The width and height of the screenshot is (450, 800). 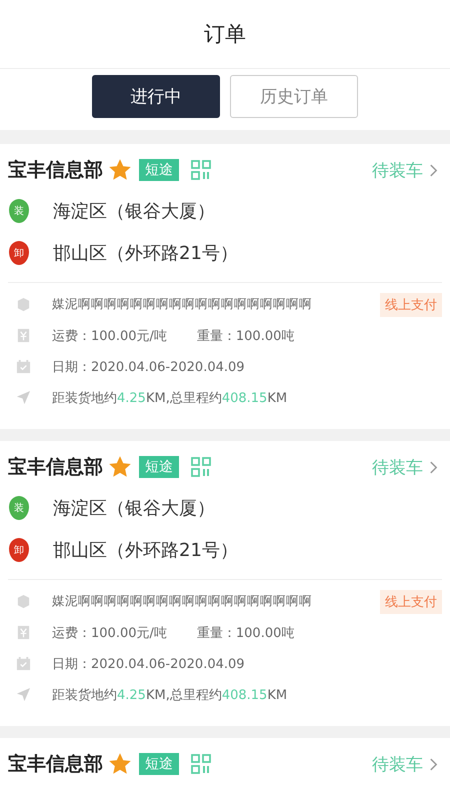 I want to click on tab: 历史订单, so click(x=294, y=96).